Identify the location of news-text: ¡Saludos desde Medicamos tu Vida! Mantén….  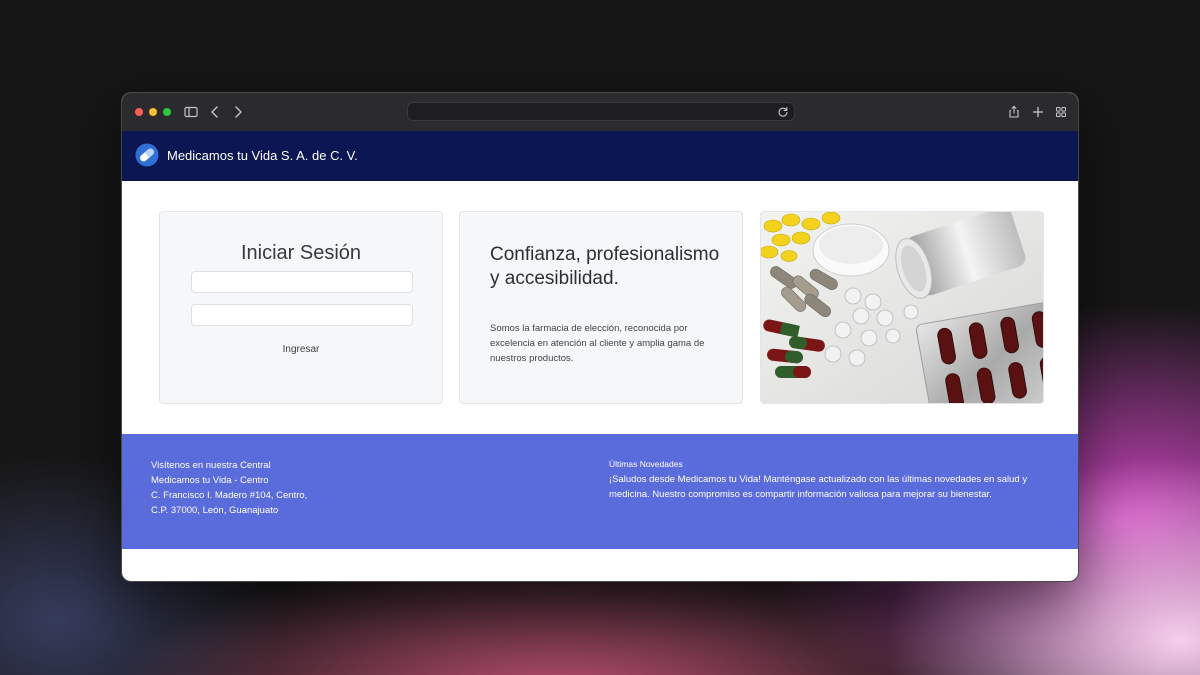
(818, 487).